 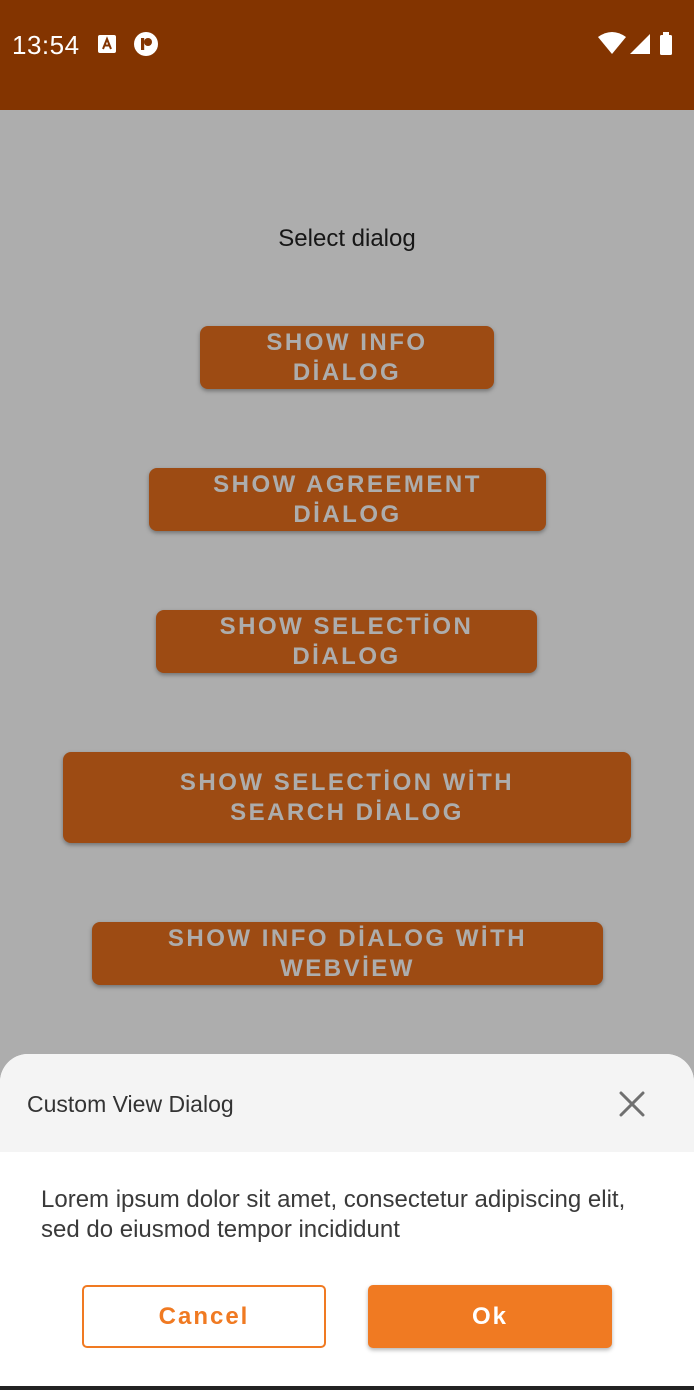 What do you see at coordinates (666, 43) in the screenshot?
I see `battery-icon` at bounding box center [666, 43].